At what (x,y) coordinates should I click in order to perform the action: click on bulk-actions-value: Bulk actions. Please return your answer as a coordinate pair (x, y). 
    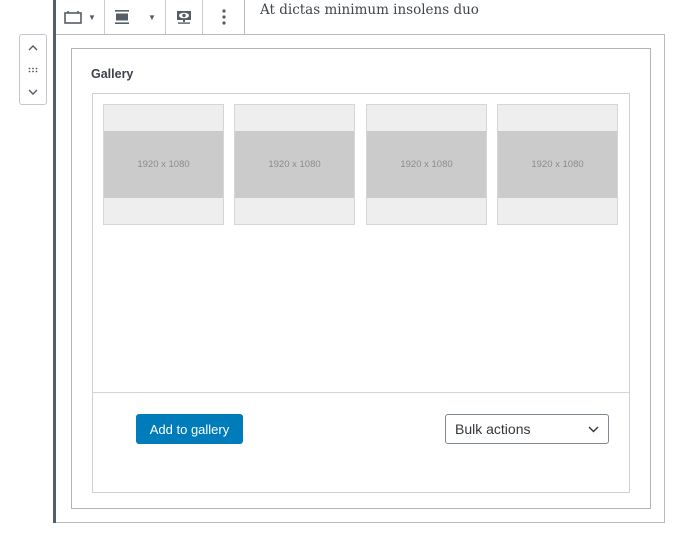
    Looking at the image, I should click on (493, 429).